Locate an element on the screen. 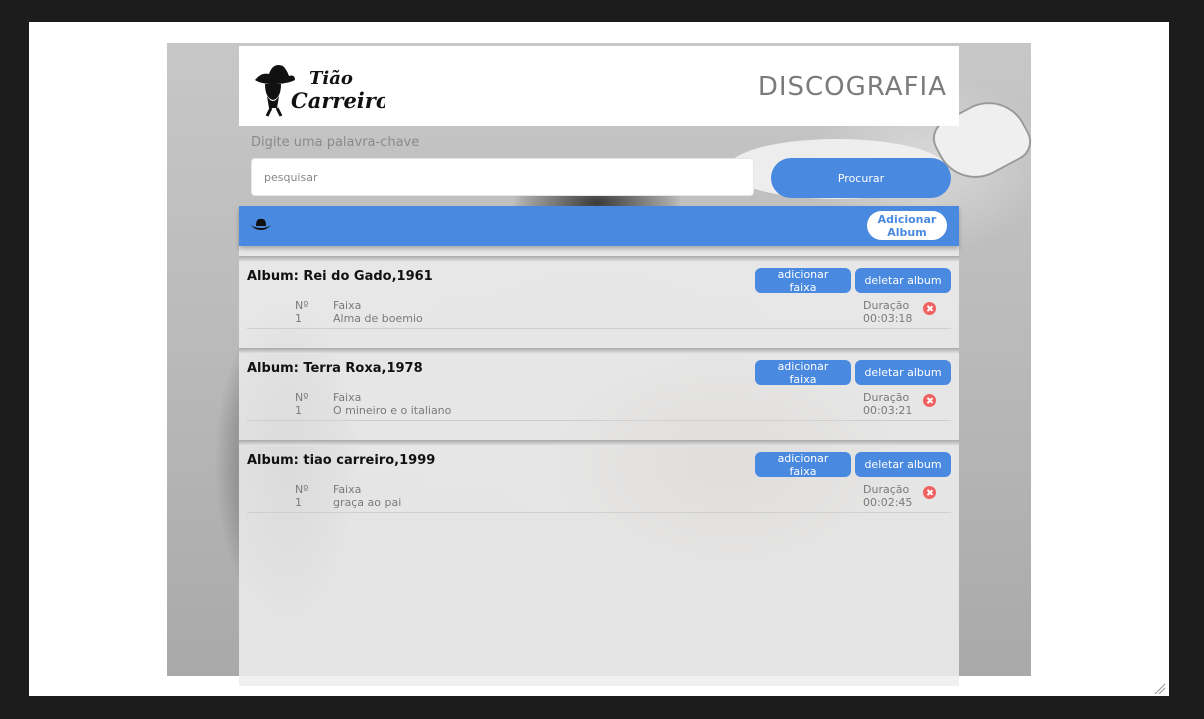 This screenshot has width=1204, height=719. tiao-carreiro-logo: Tião Carreiro is located at coordinates (318, 88).